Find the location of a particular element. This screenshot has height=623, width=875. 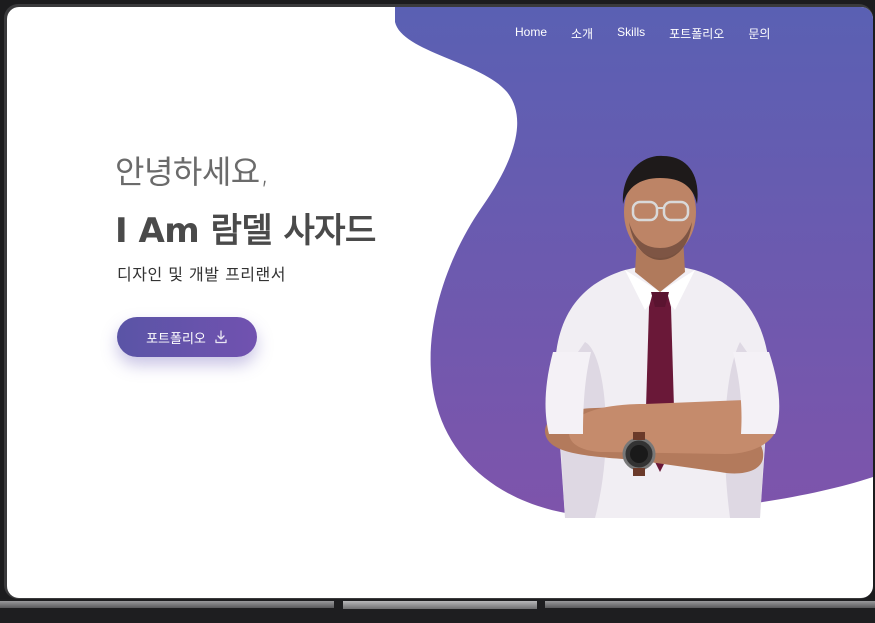

laptop-hinge-right is located at coordinates (710, 604).